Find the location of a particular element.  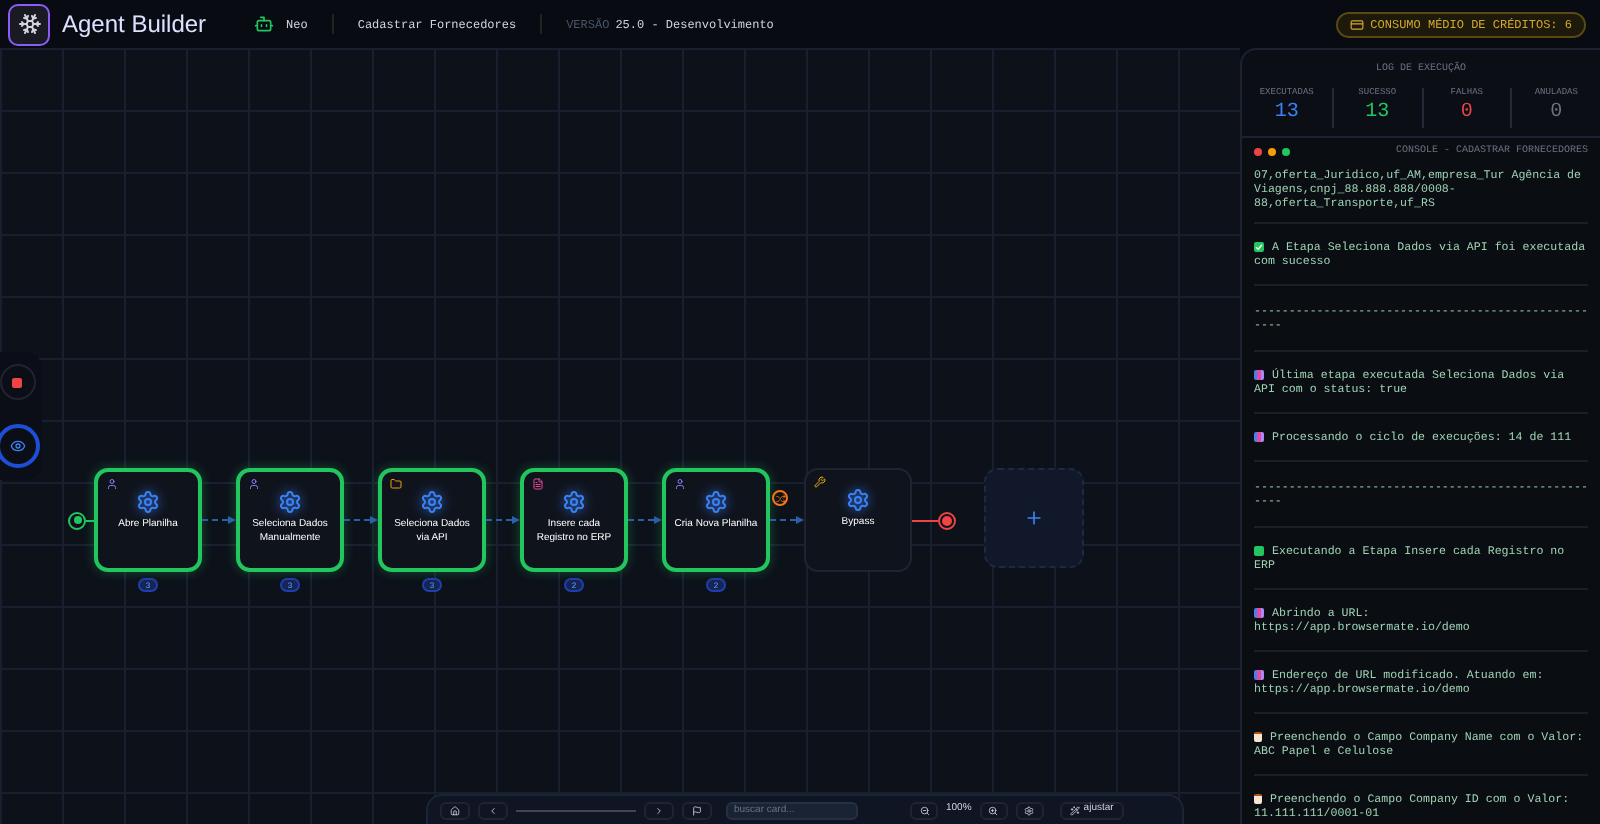

zoom-out-button is located at coordinates (924, 810).